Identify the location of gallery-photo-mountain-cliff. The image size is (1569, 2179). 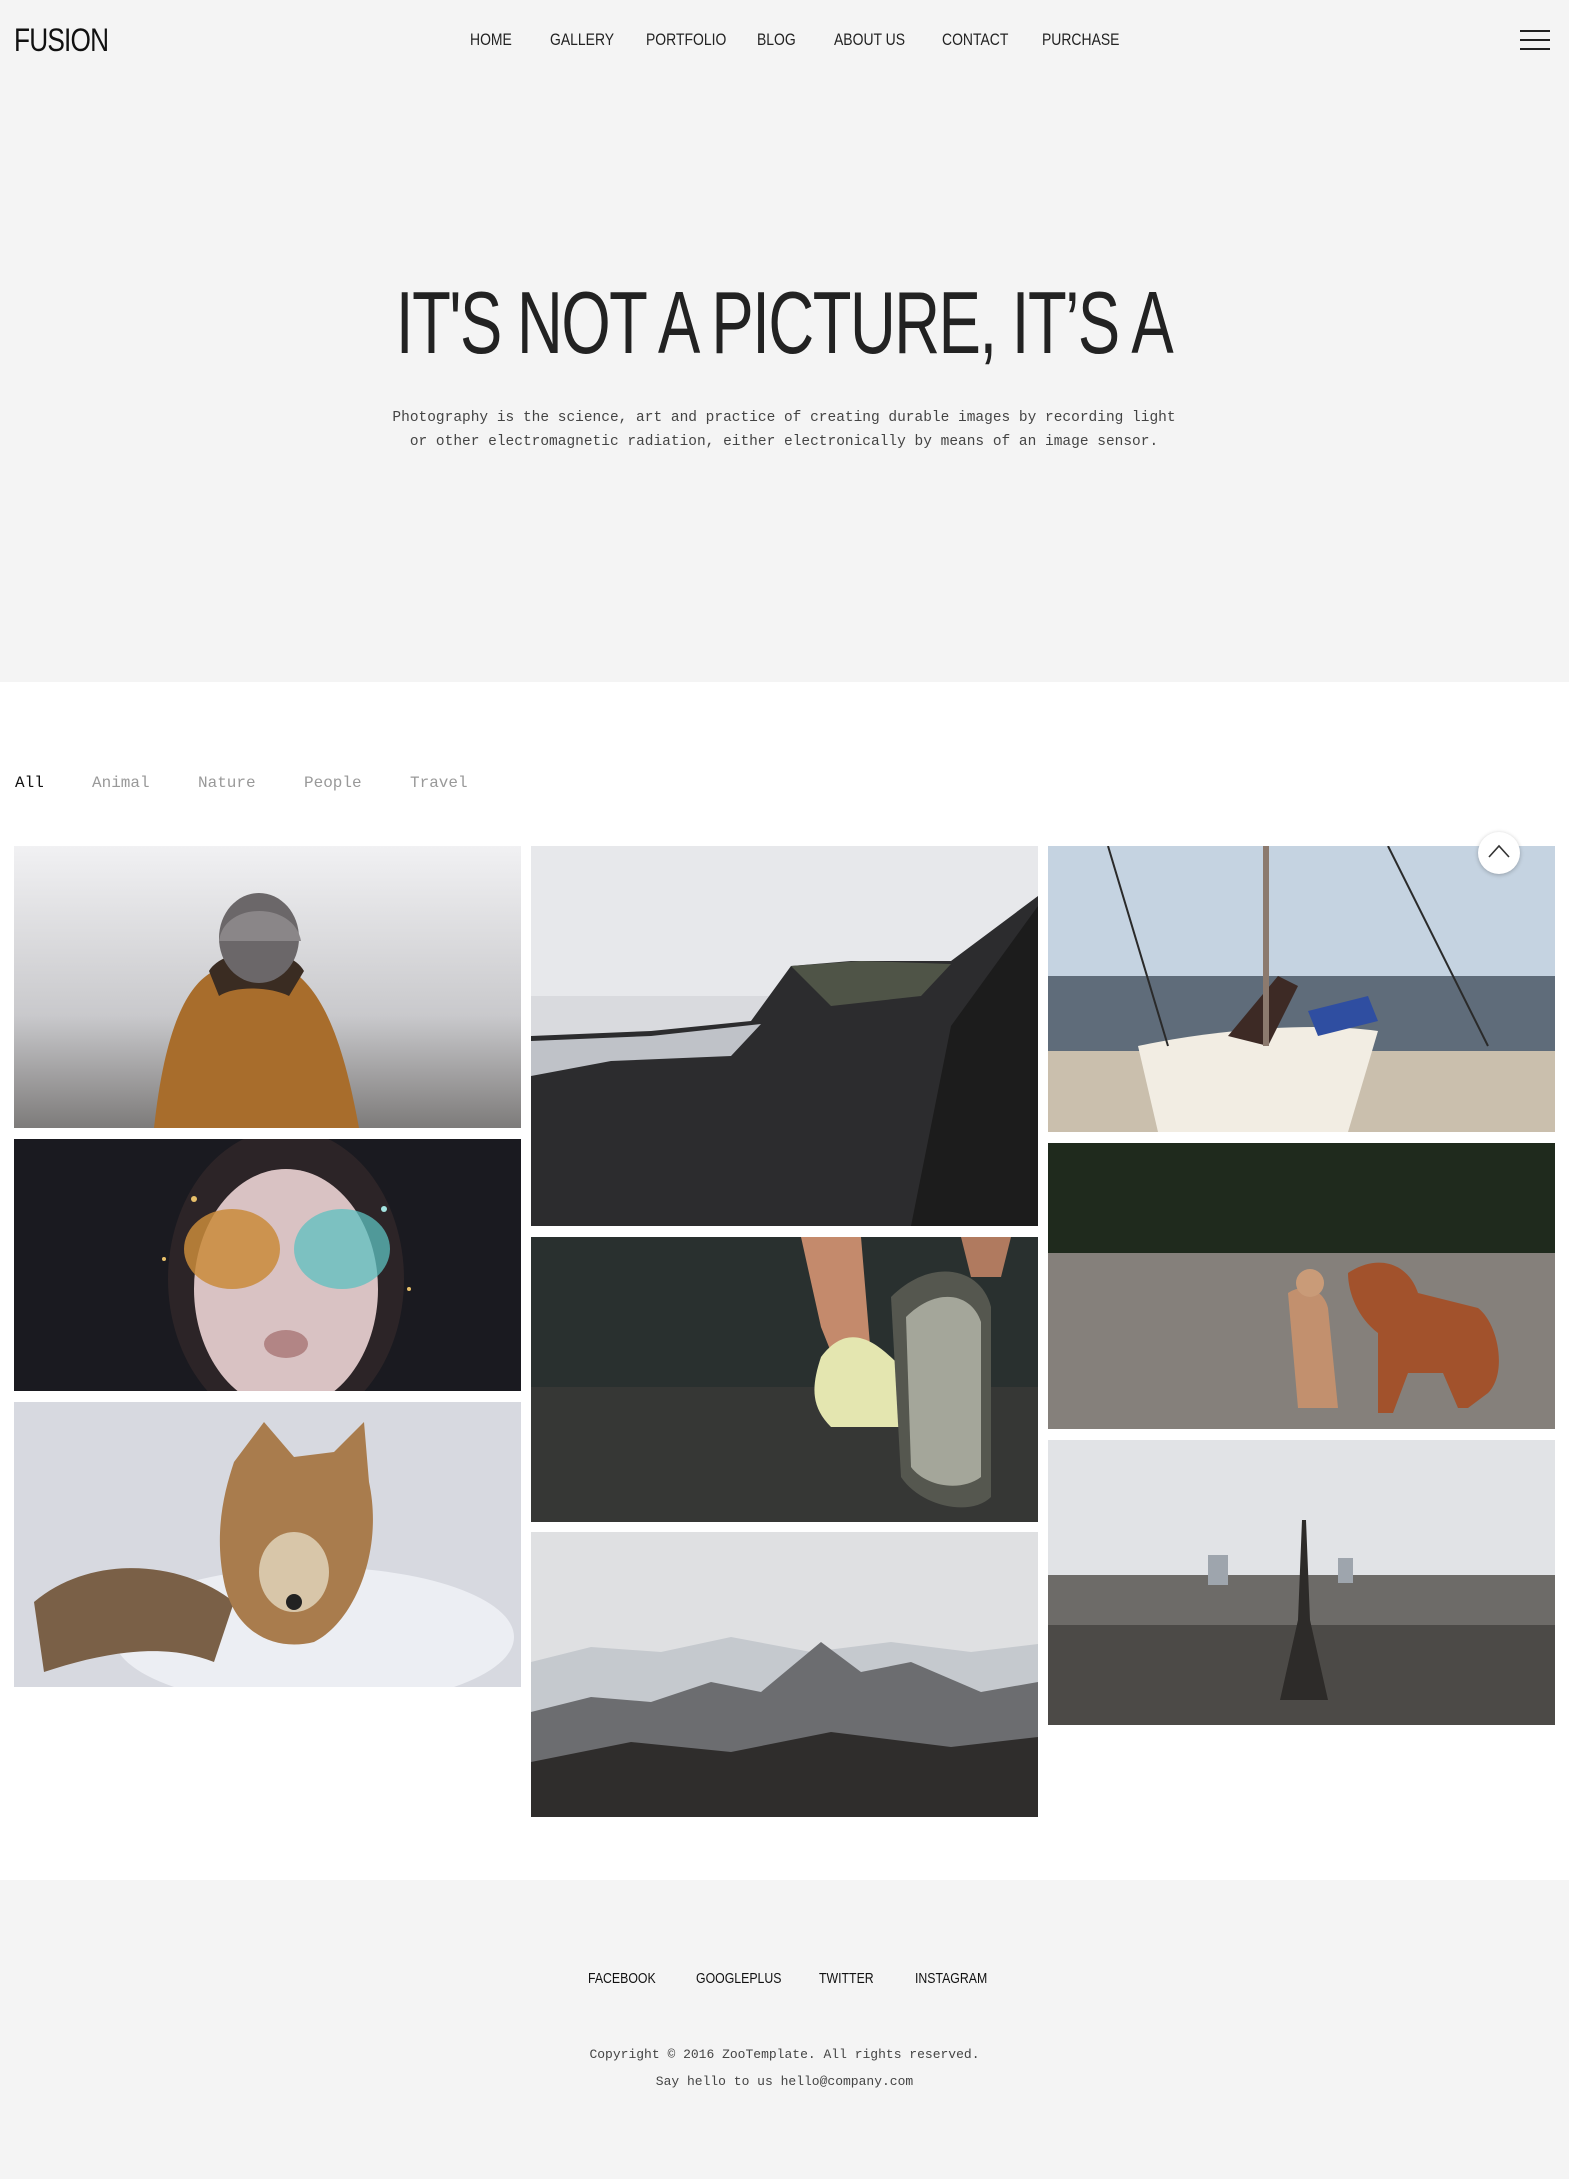
(784, 1036).